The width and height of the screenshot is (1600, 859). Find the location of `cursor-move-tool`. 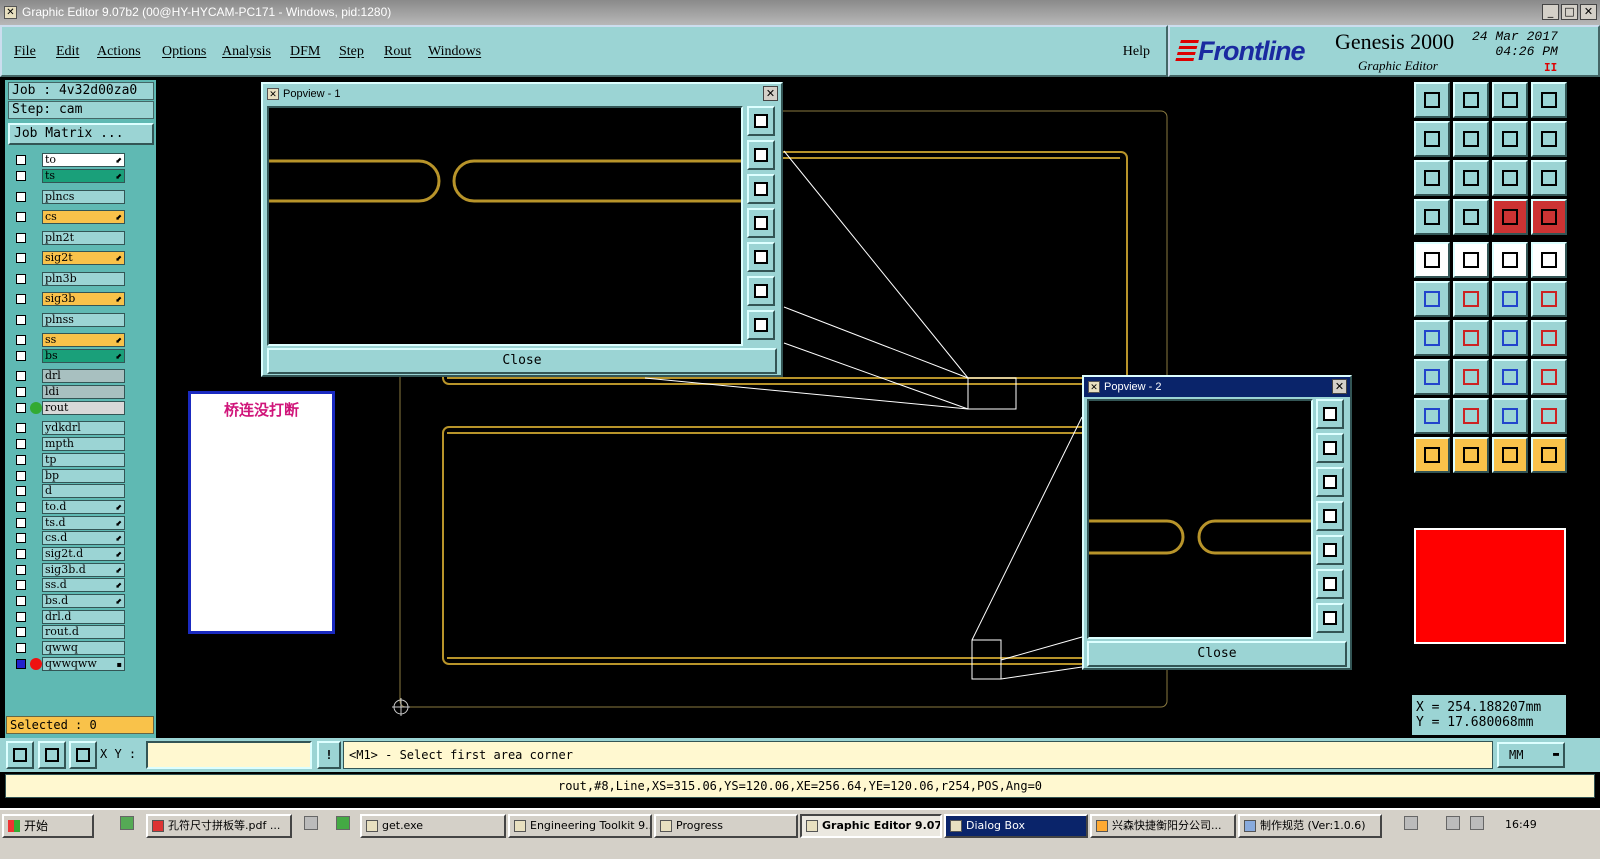

cursor-move-tool is located at coordinates (1510, 455).